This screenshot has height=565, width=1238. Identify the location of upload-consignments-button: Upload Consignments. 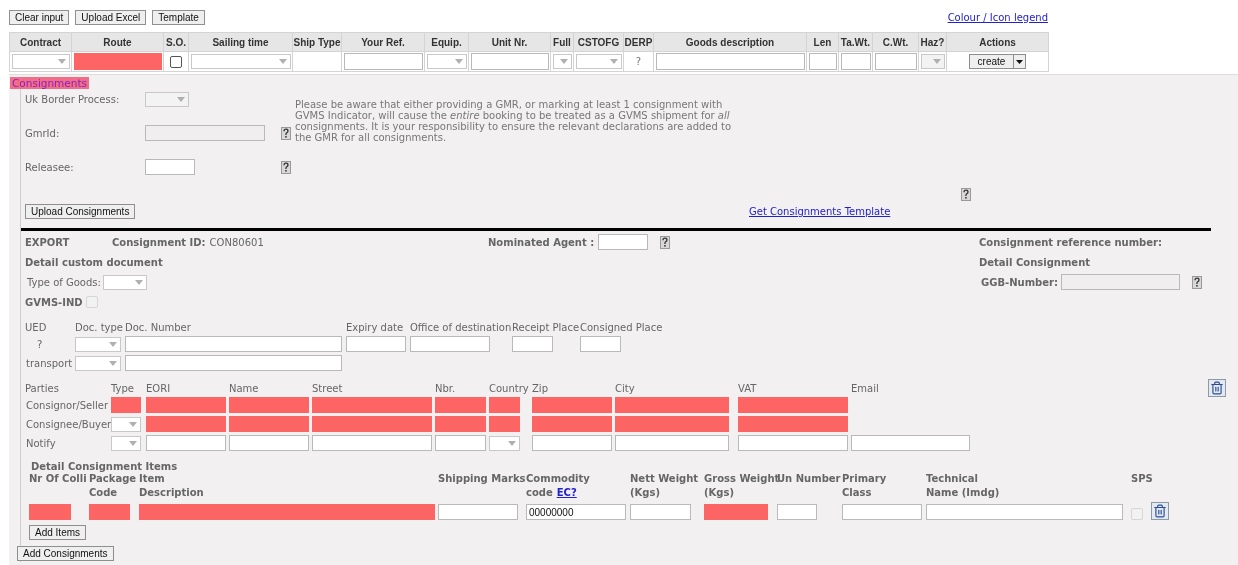
(80, 211).